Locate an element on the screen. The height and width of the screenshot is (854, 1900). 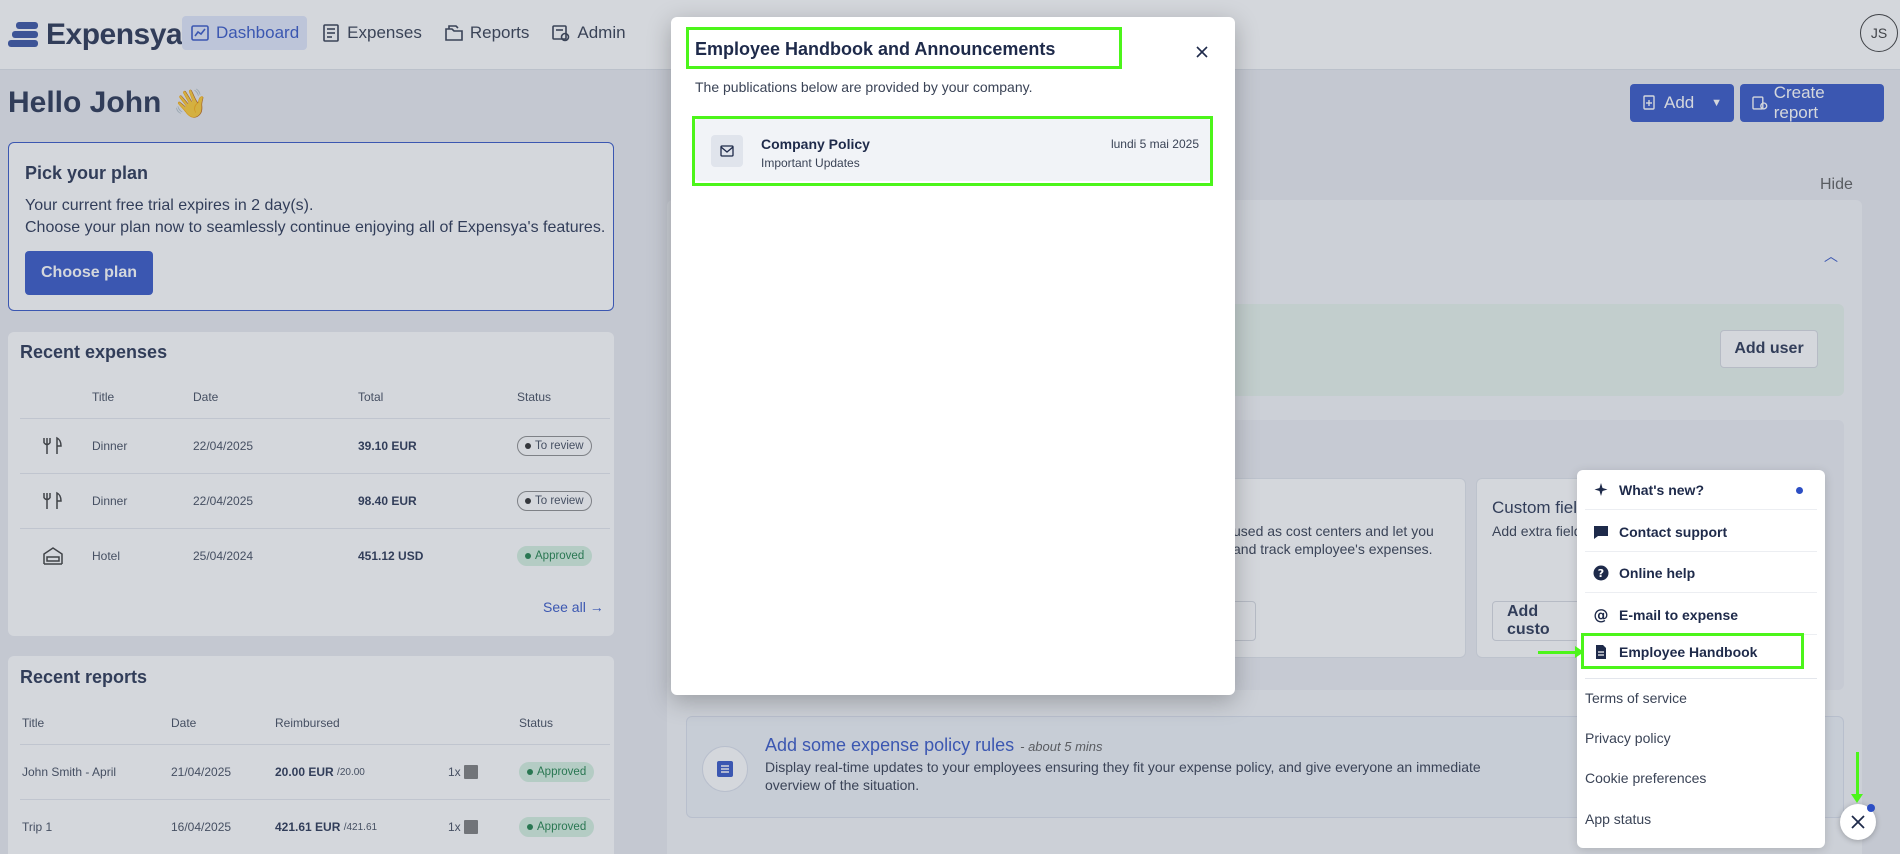
help-item-email-to-expense: @ E-mail to expense is located at coordinates (1701, 615).